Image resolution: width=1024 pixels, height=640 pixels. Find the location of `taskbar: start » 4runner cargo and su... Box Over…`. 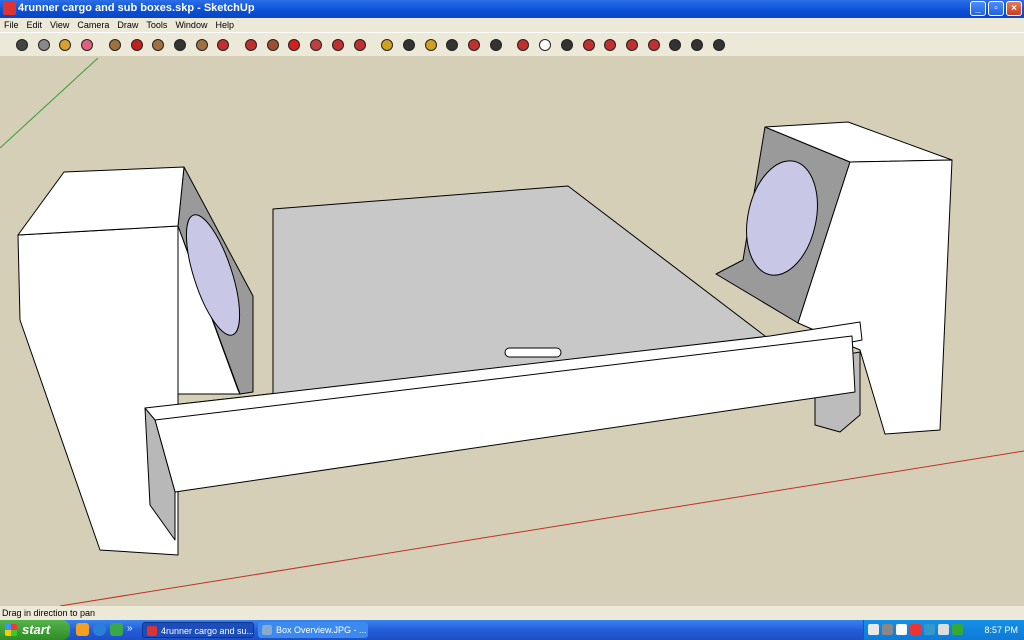

taskbar: start » 4runner cargo and su... Box Over… is located at coordinates (512, 630).